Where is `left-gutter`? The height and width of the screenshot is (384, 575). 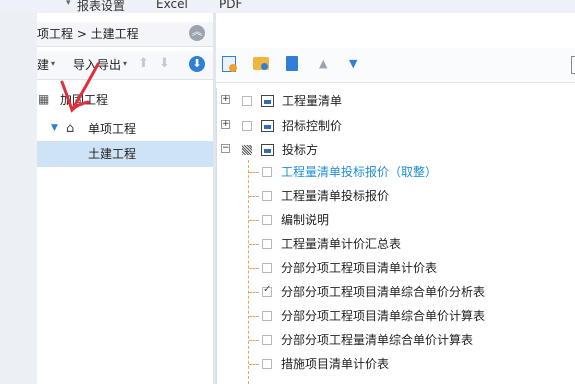
left-gutter is located at coordinates (18, 198).